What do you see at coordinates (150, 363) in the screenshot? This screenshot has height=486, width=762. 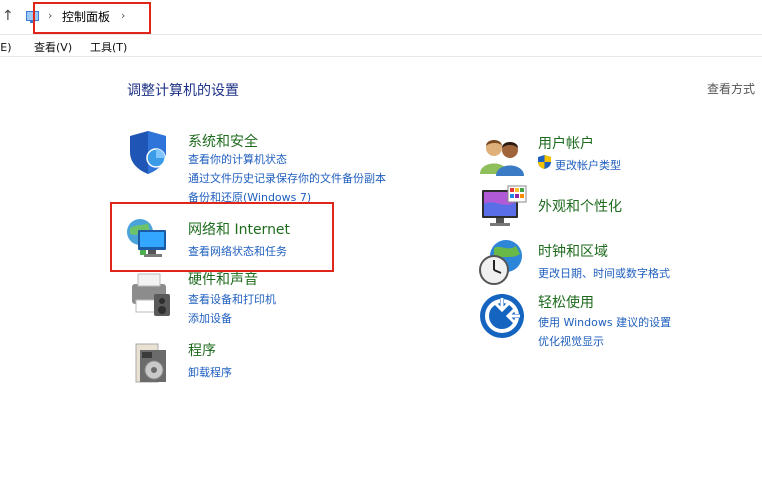 I see `programs-icon` at bounding box center [150, 363].